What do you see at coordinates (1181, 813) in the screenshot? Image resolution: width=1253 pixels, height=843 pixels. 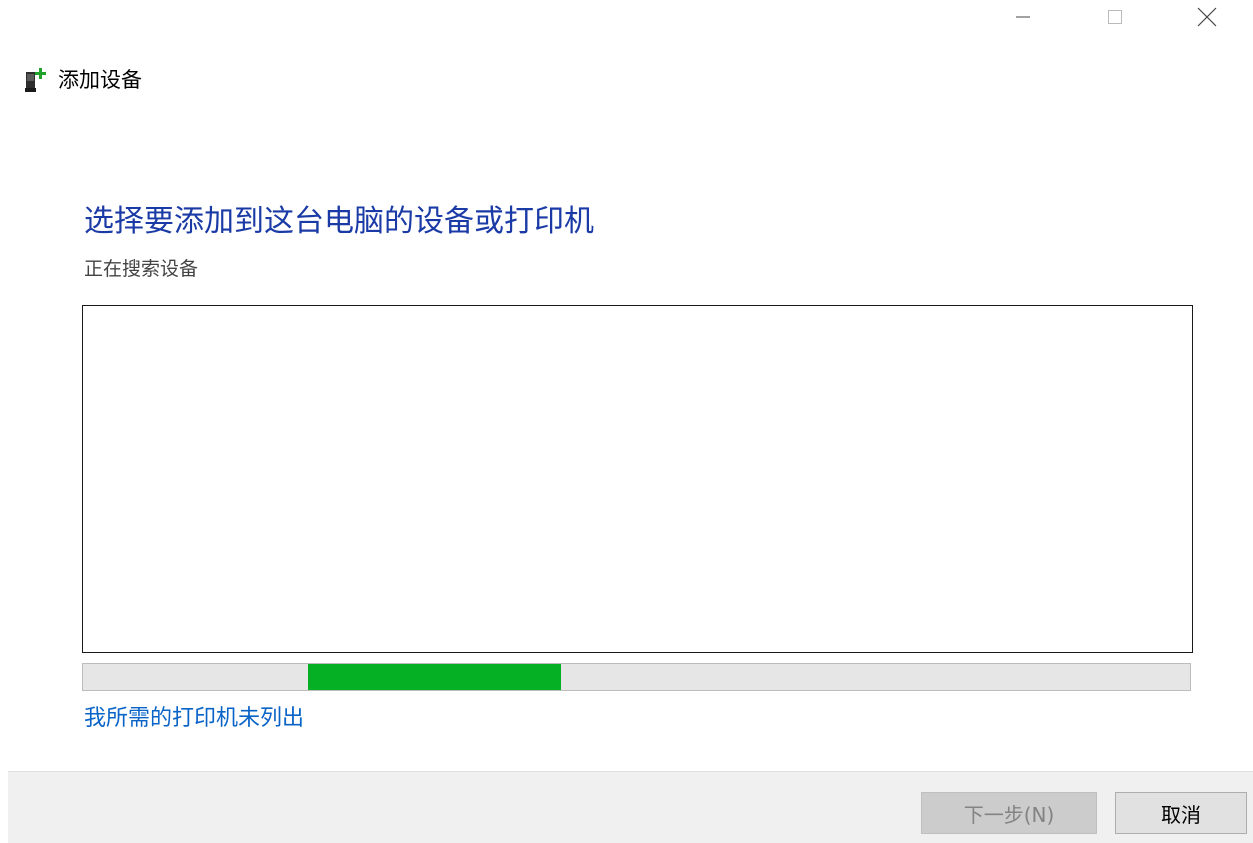 I see `cancel-button: 取消` at bounding box center [1181, 813].